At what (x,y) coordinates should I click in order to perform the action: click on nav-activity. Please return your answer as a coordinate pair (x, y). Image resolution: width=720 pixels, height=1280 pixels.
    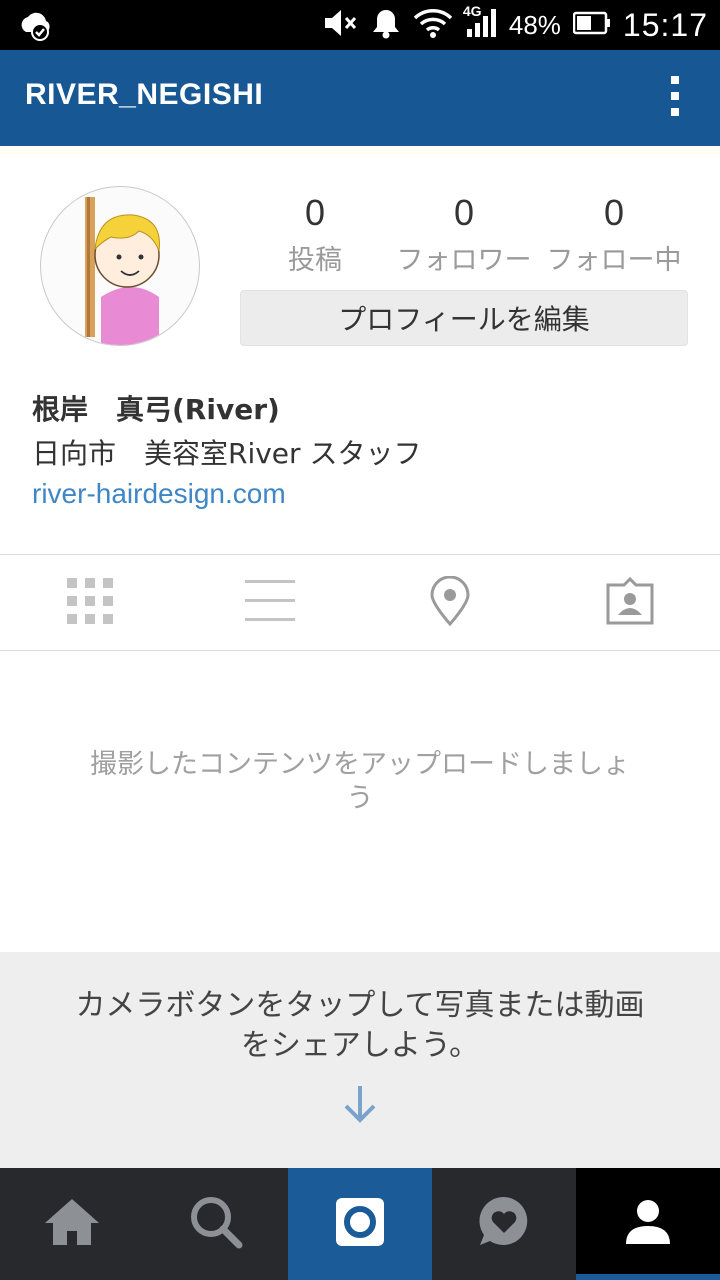
    Looking at the image, I should click on (504, 1224).